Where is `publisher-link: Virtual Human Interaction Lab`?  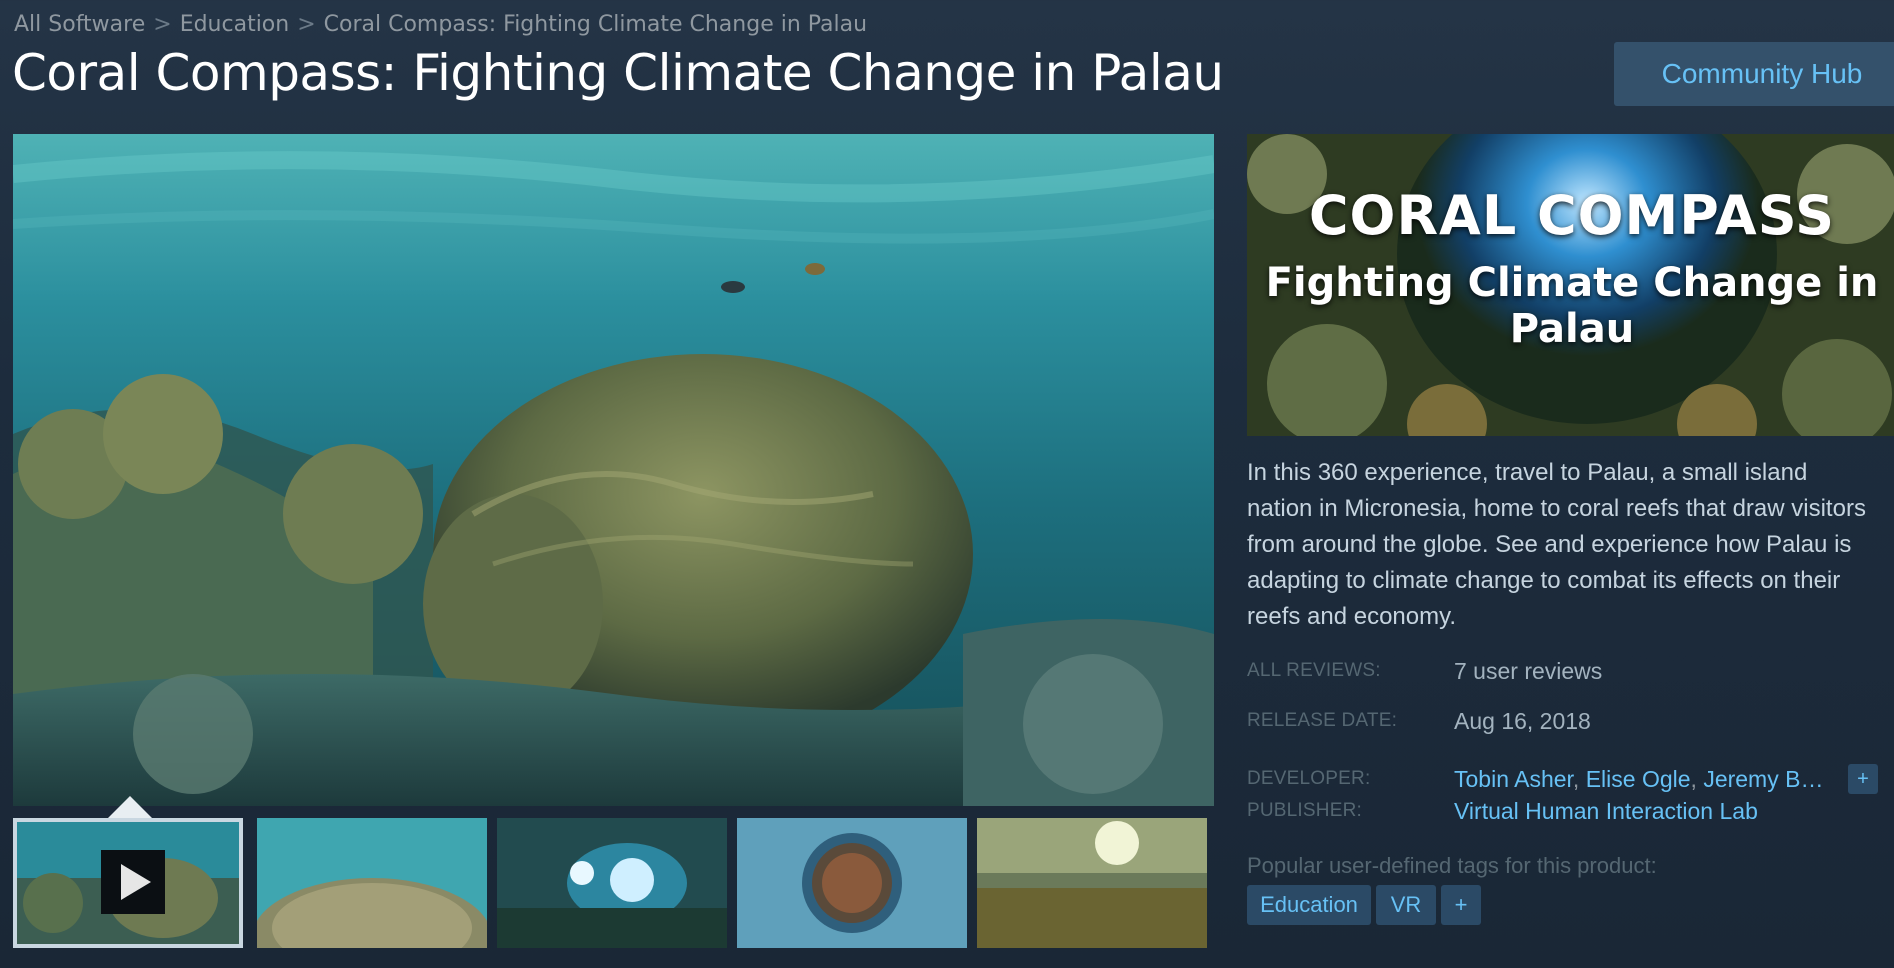
publisher-link: Virtual Human Interaction Lab is located at coordinates (1606, 811).